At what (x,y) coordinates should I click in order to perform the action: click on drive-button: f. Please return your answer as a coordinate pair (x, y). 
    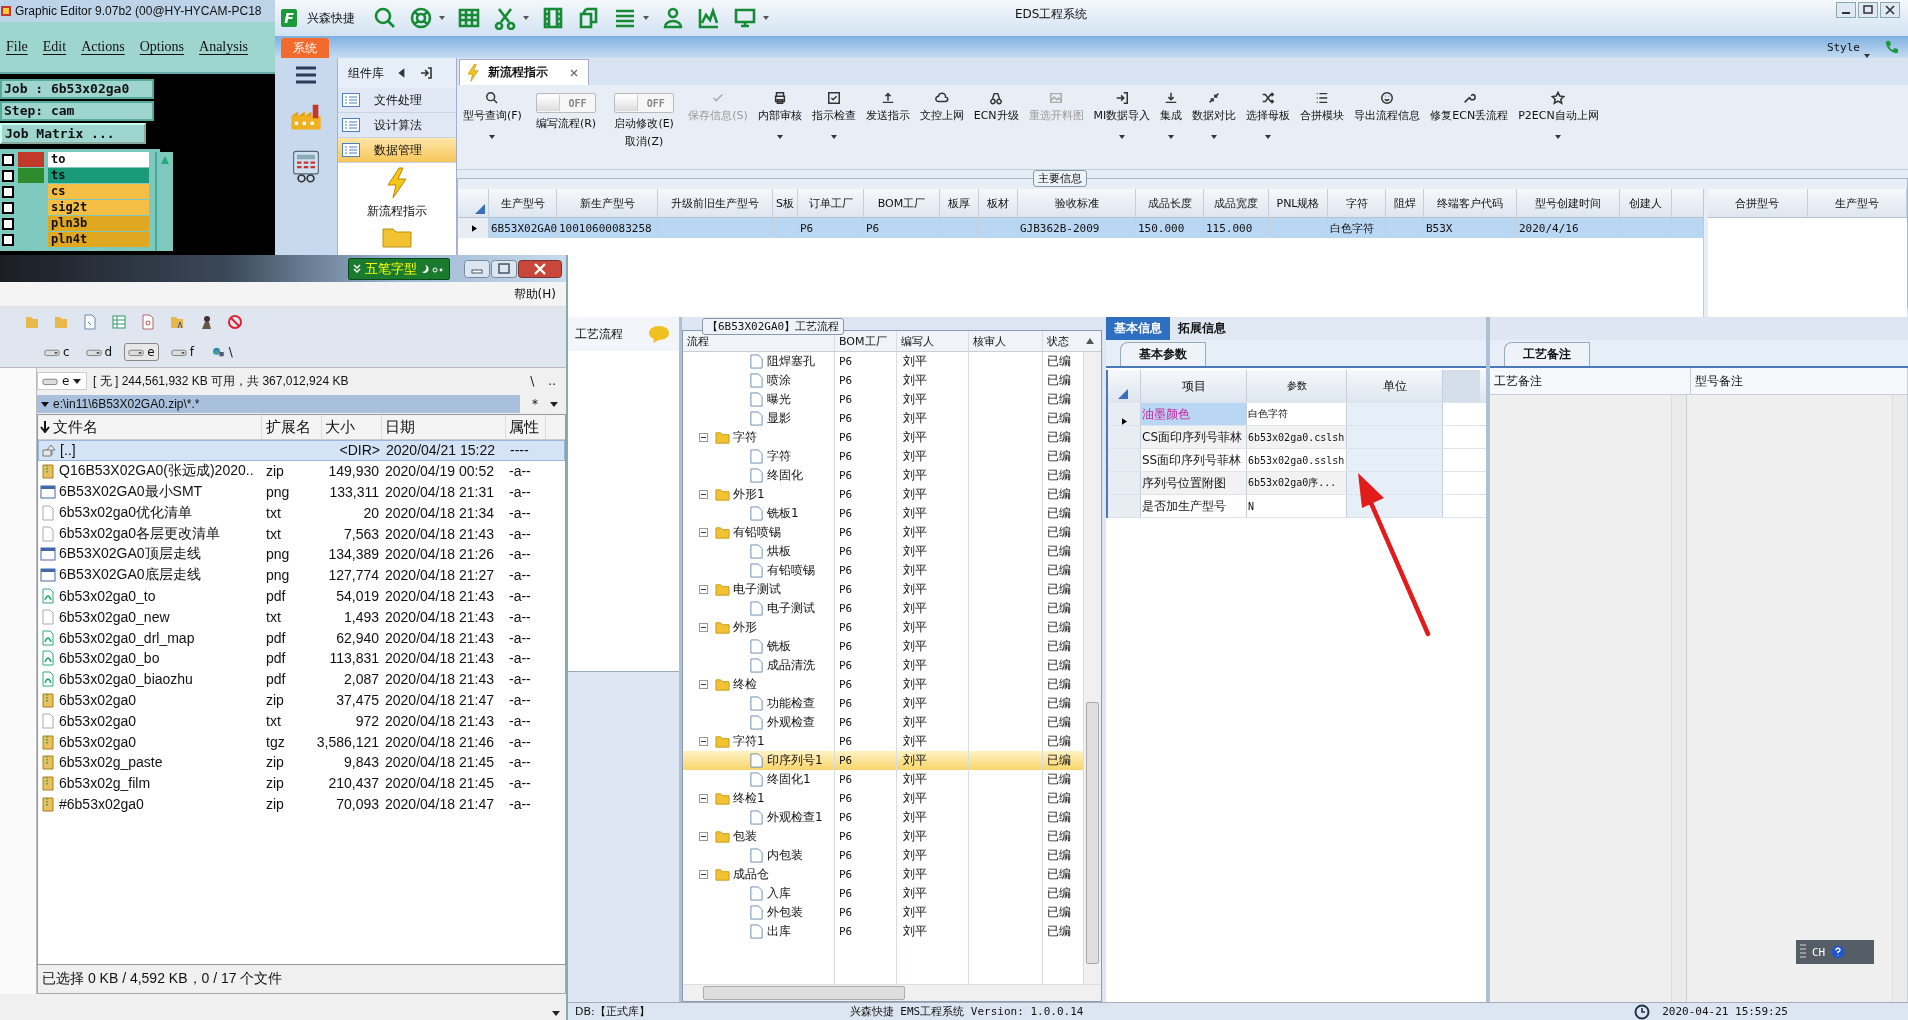
    Looking at the image, I should click on (182, 352).